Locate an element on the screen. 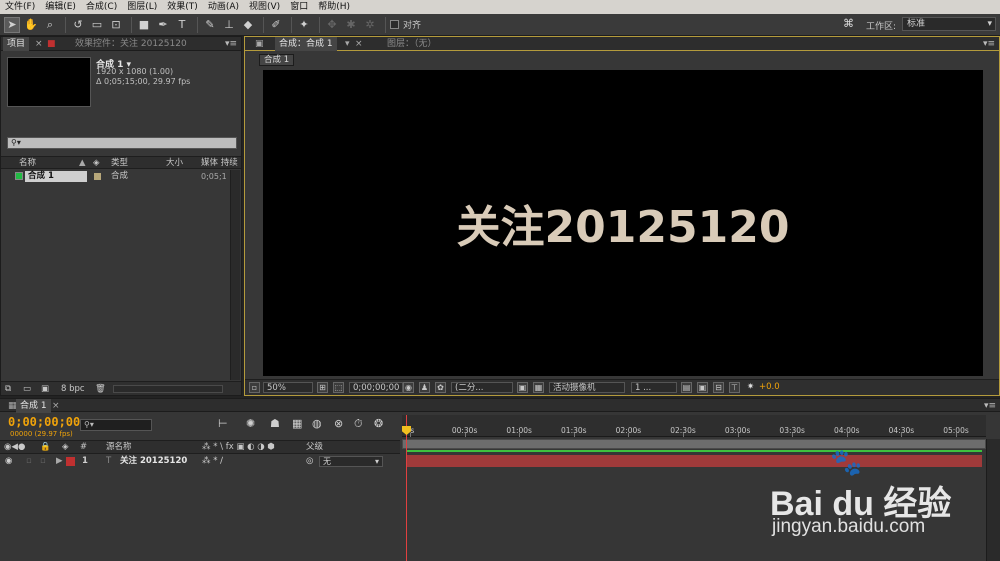  exposure-icon: ✷ is located at coordinates (750, 387).